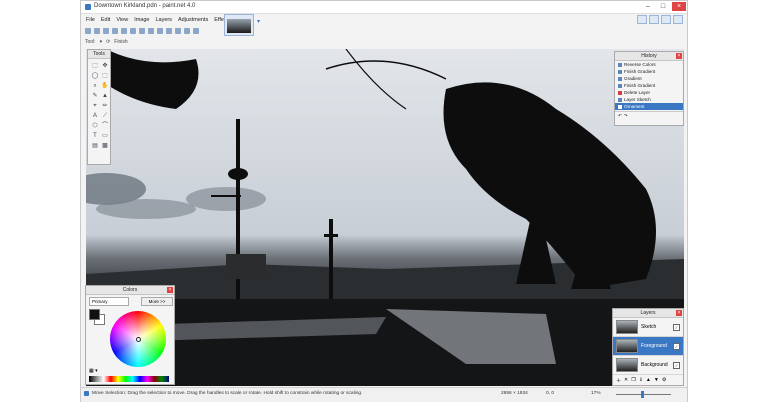  Describe the element at coordinates (258, 21) in the screenshot. I see `tab-scroll-icon: ▾` at that location.